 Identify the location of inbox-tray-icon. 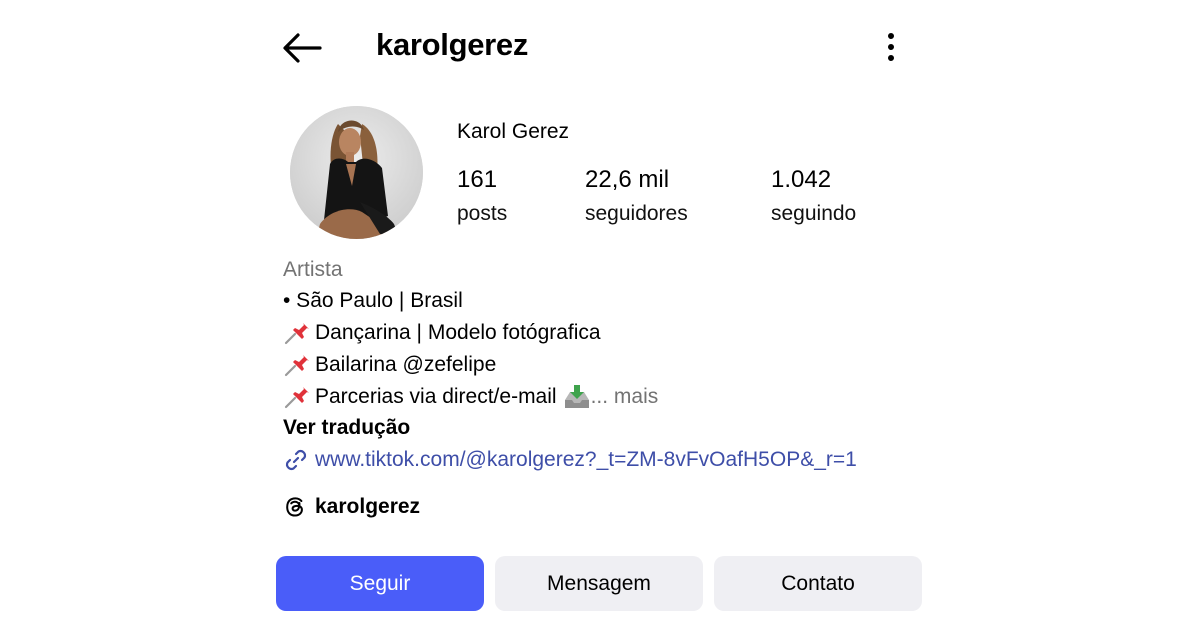
(576, 396).